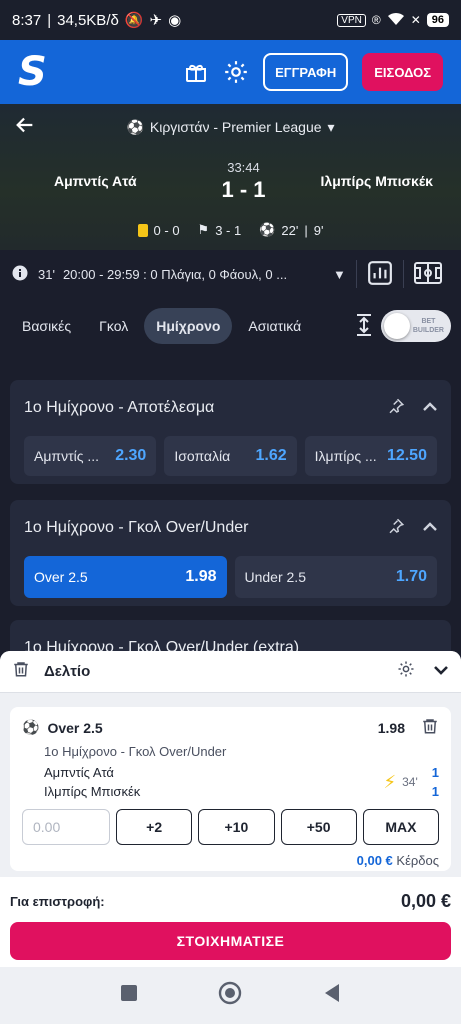 The width and height of the screenshot is (461, 1024). I want to click on telegram-icon: ✈, so click(156, 20).